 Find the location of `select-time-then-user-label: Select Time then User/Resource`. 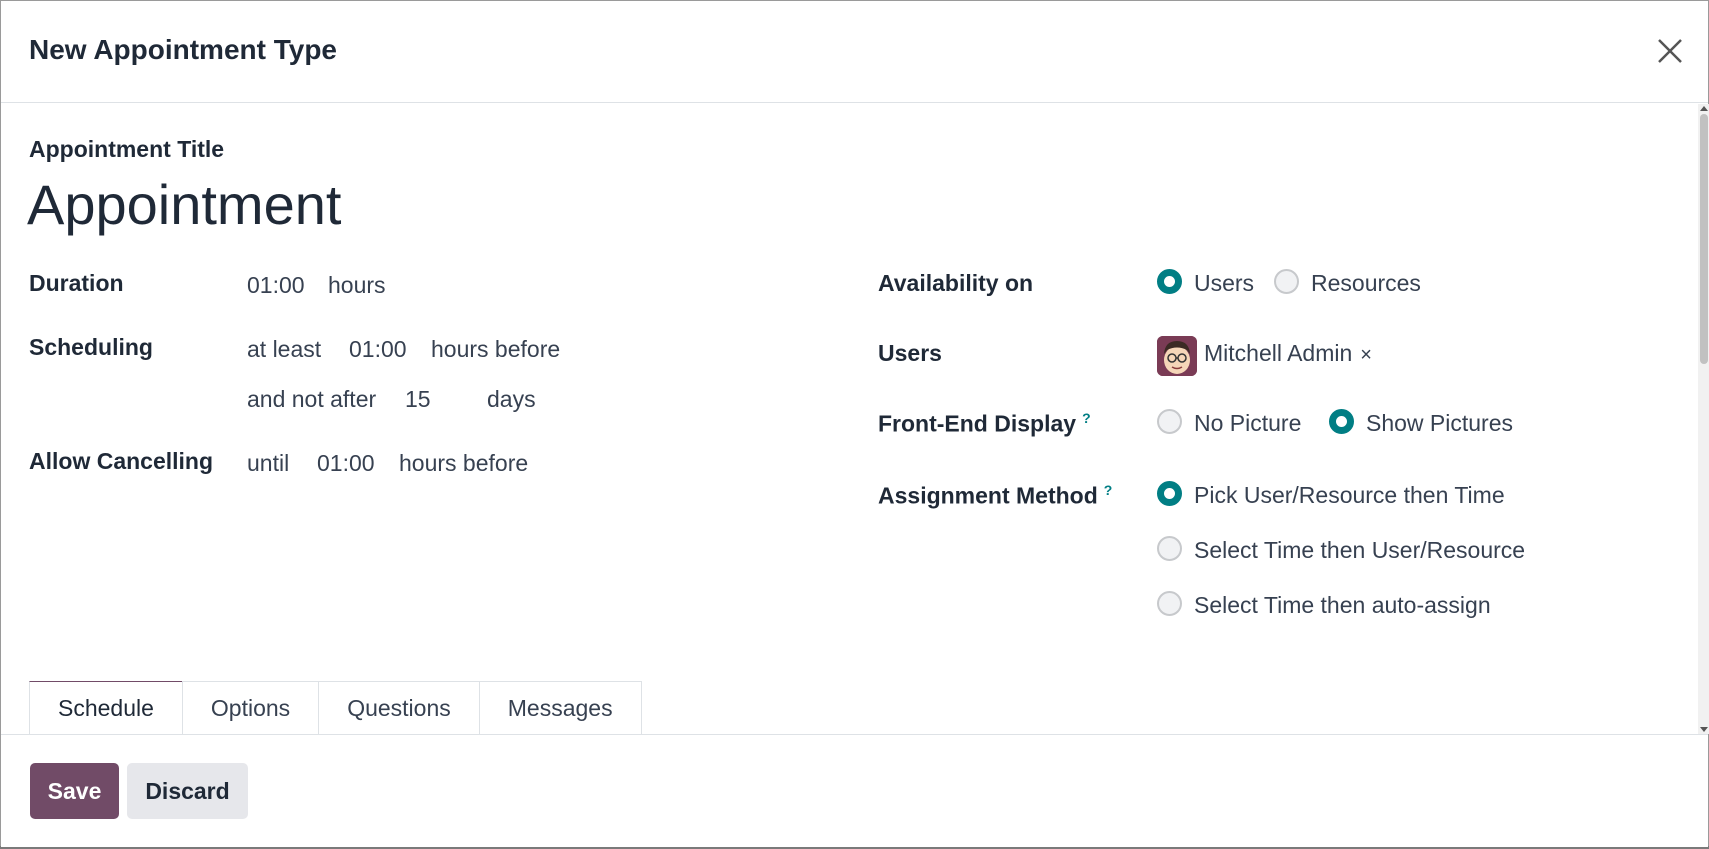

select-time-then-user-label: Select Time then User/Resource is located at coordinates (1359, 550).